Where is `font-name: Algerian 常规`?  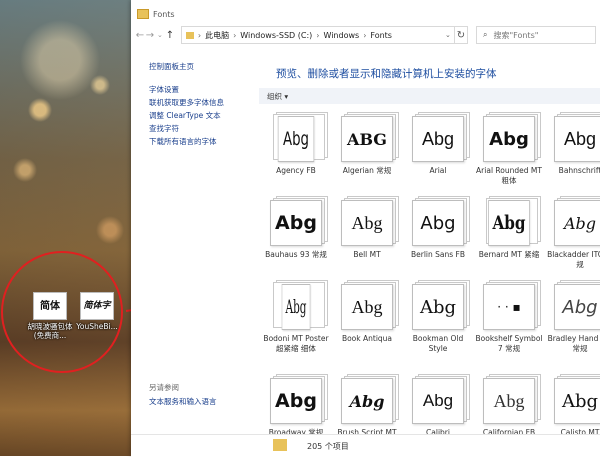 font-name: Algerian 常规 is located at coordinates (367, 170).